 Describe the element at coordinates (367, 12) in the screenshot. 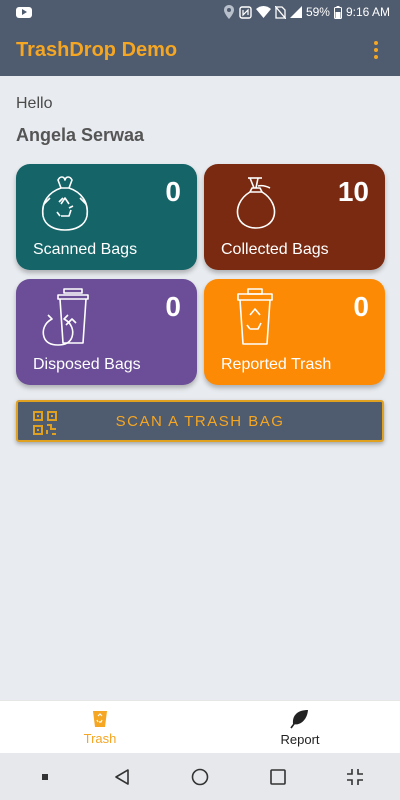

I see `clock: 9:16 AM` at that location.